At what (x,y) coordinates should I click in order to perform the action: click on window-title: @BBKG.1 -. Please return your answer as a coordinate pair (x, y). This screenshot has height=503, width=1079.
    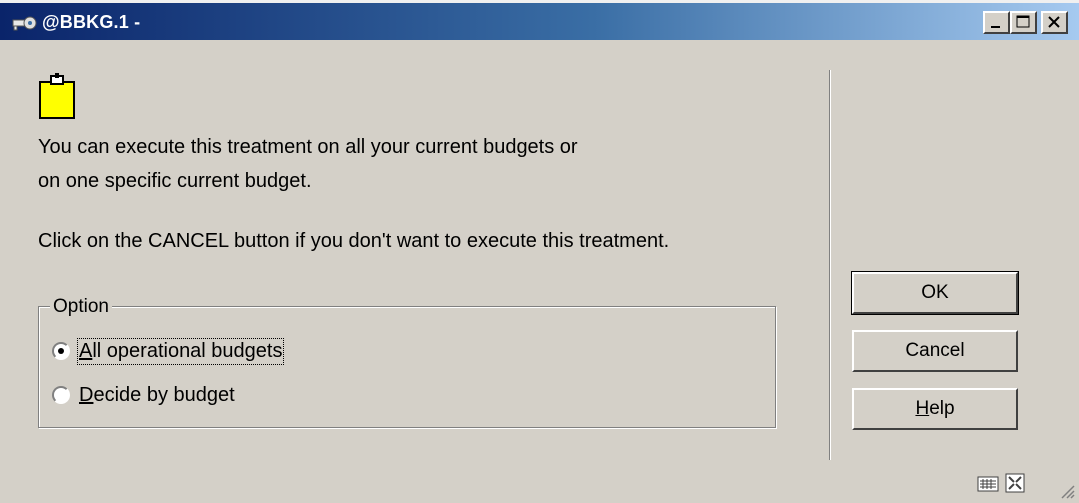
    Looking at the image, I should click on (91, 22).